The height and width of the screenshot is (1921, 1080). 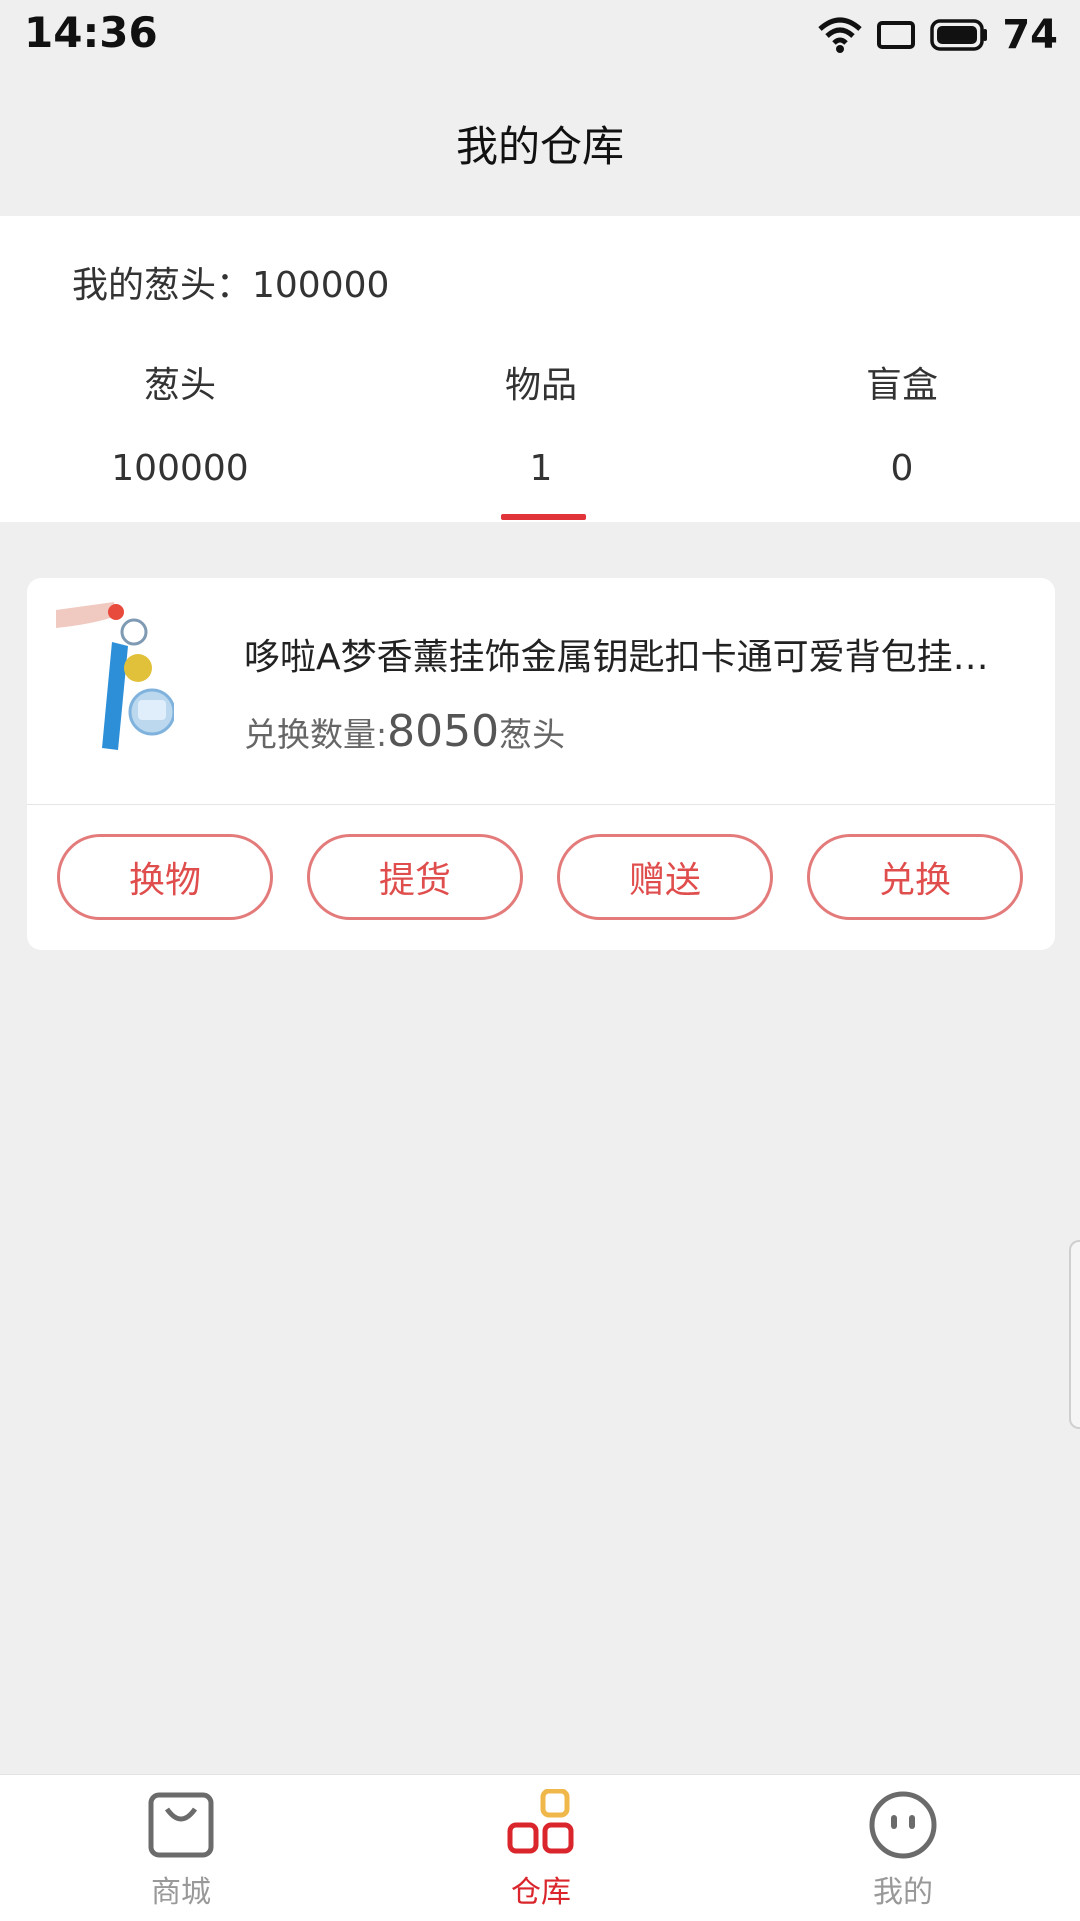 What do you see at coordinates (901, 385) in the screenshot?
I see `stat-label: 盲盒` at bounding box center [901, 385].